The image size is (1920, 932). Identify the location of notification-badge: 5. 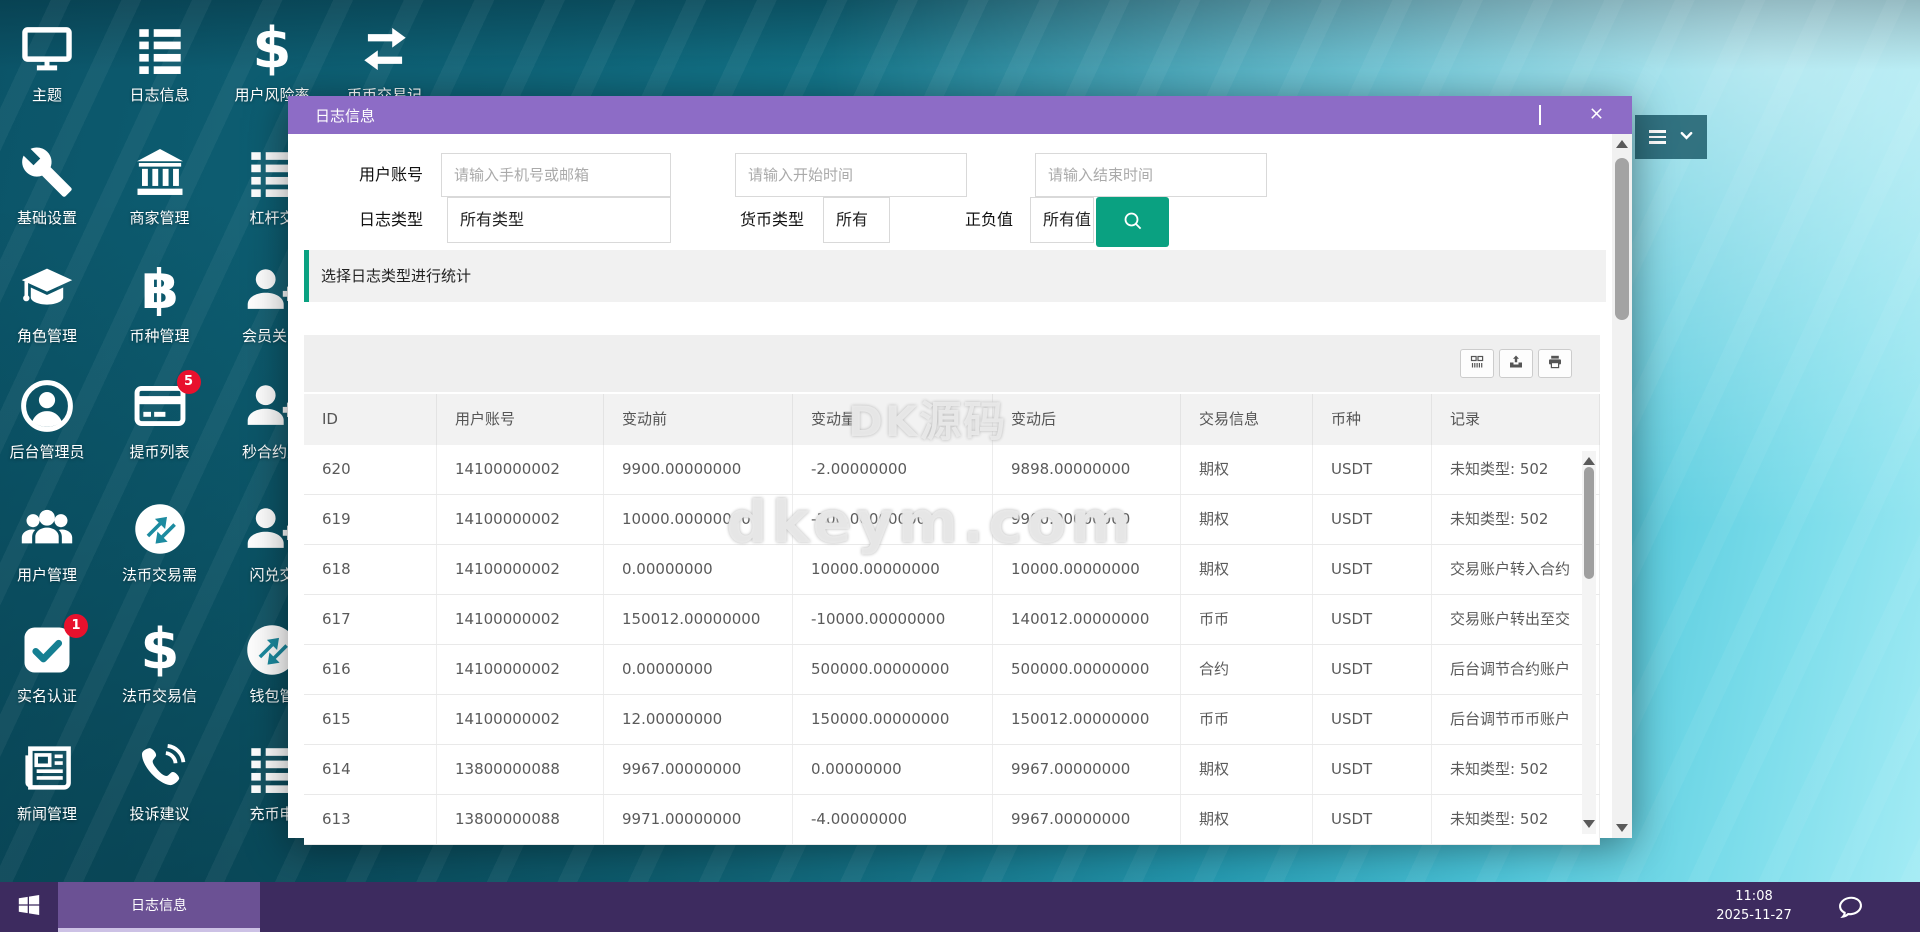
(188, 382).